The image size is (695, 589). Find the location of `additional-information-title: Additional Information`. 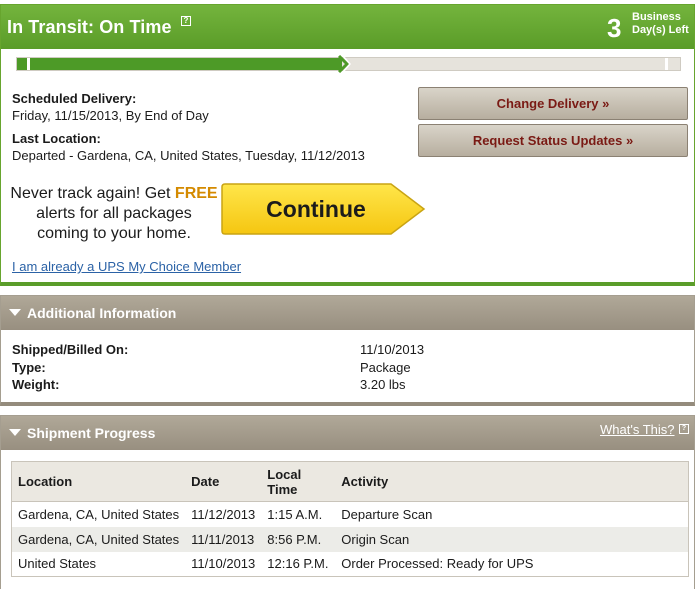

additional-information-title: Additional Information is located at coordinates (102, 313).